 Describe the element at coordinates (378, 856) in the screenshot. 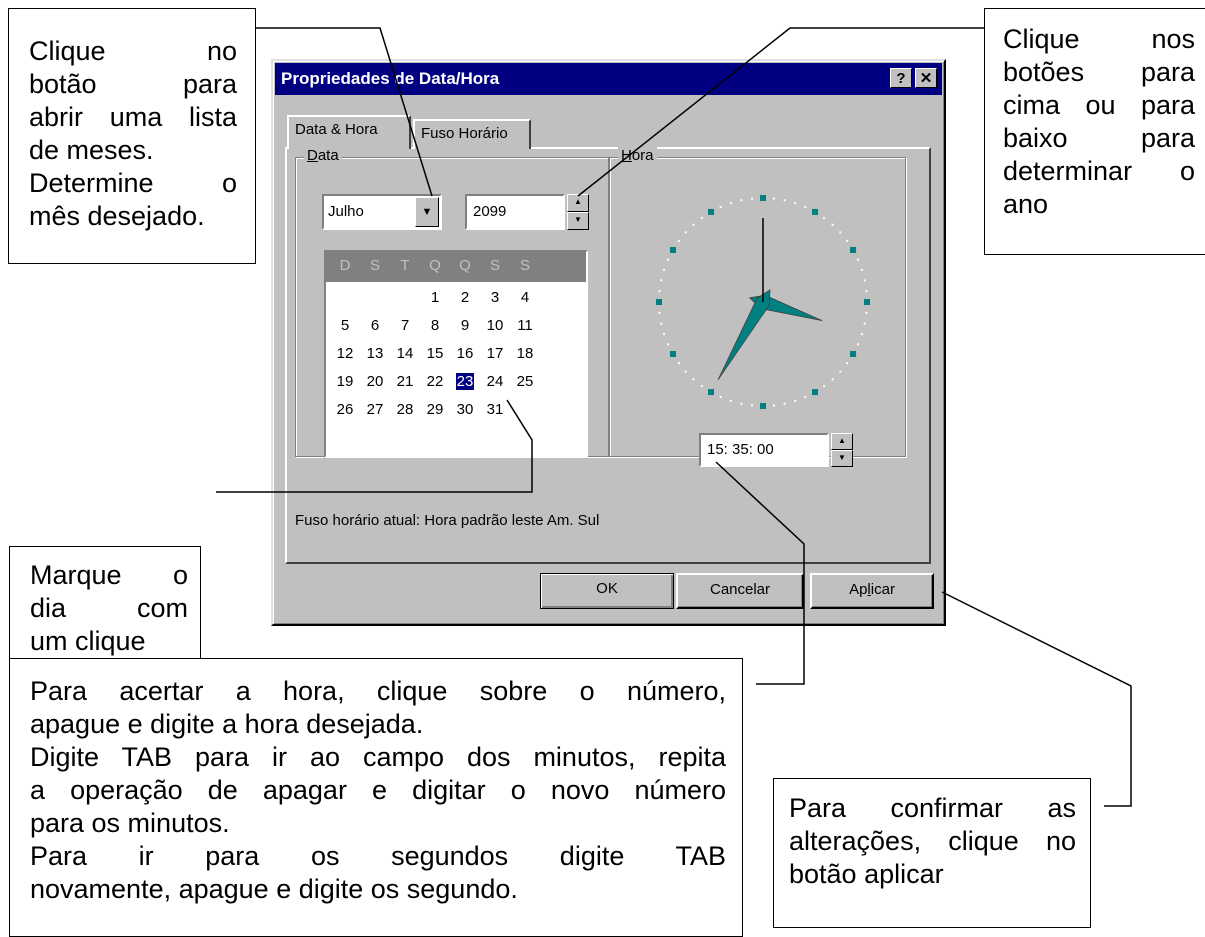

I see `callout-text: Para ir para os segundos digite TAB` at that location.